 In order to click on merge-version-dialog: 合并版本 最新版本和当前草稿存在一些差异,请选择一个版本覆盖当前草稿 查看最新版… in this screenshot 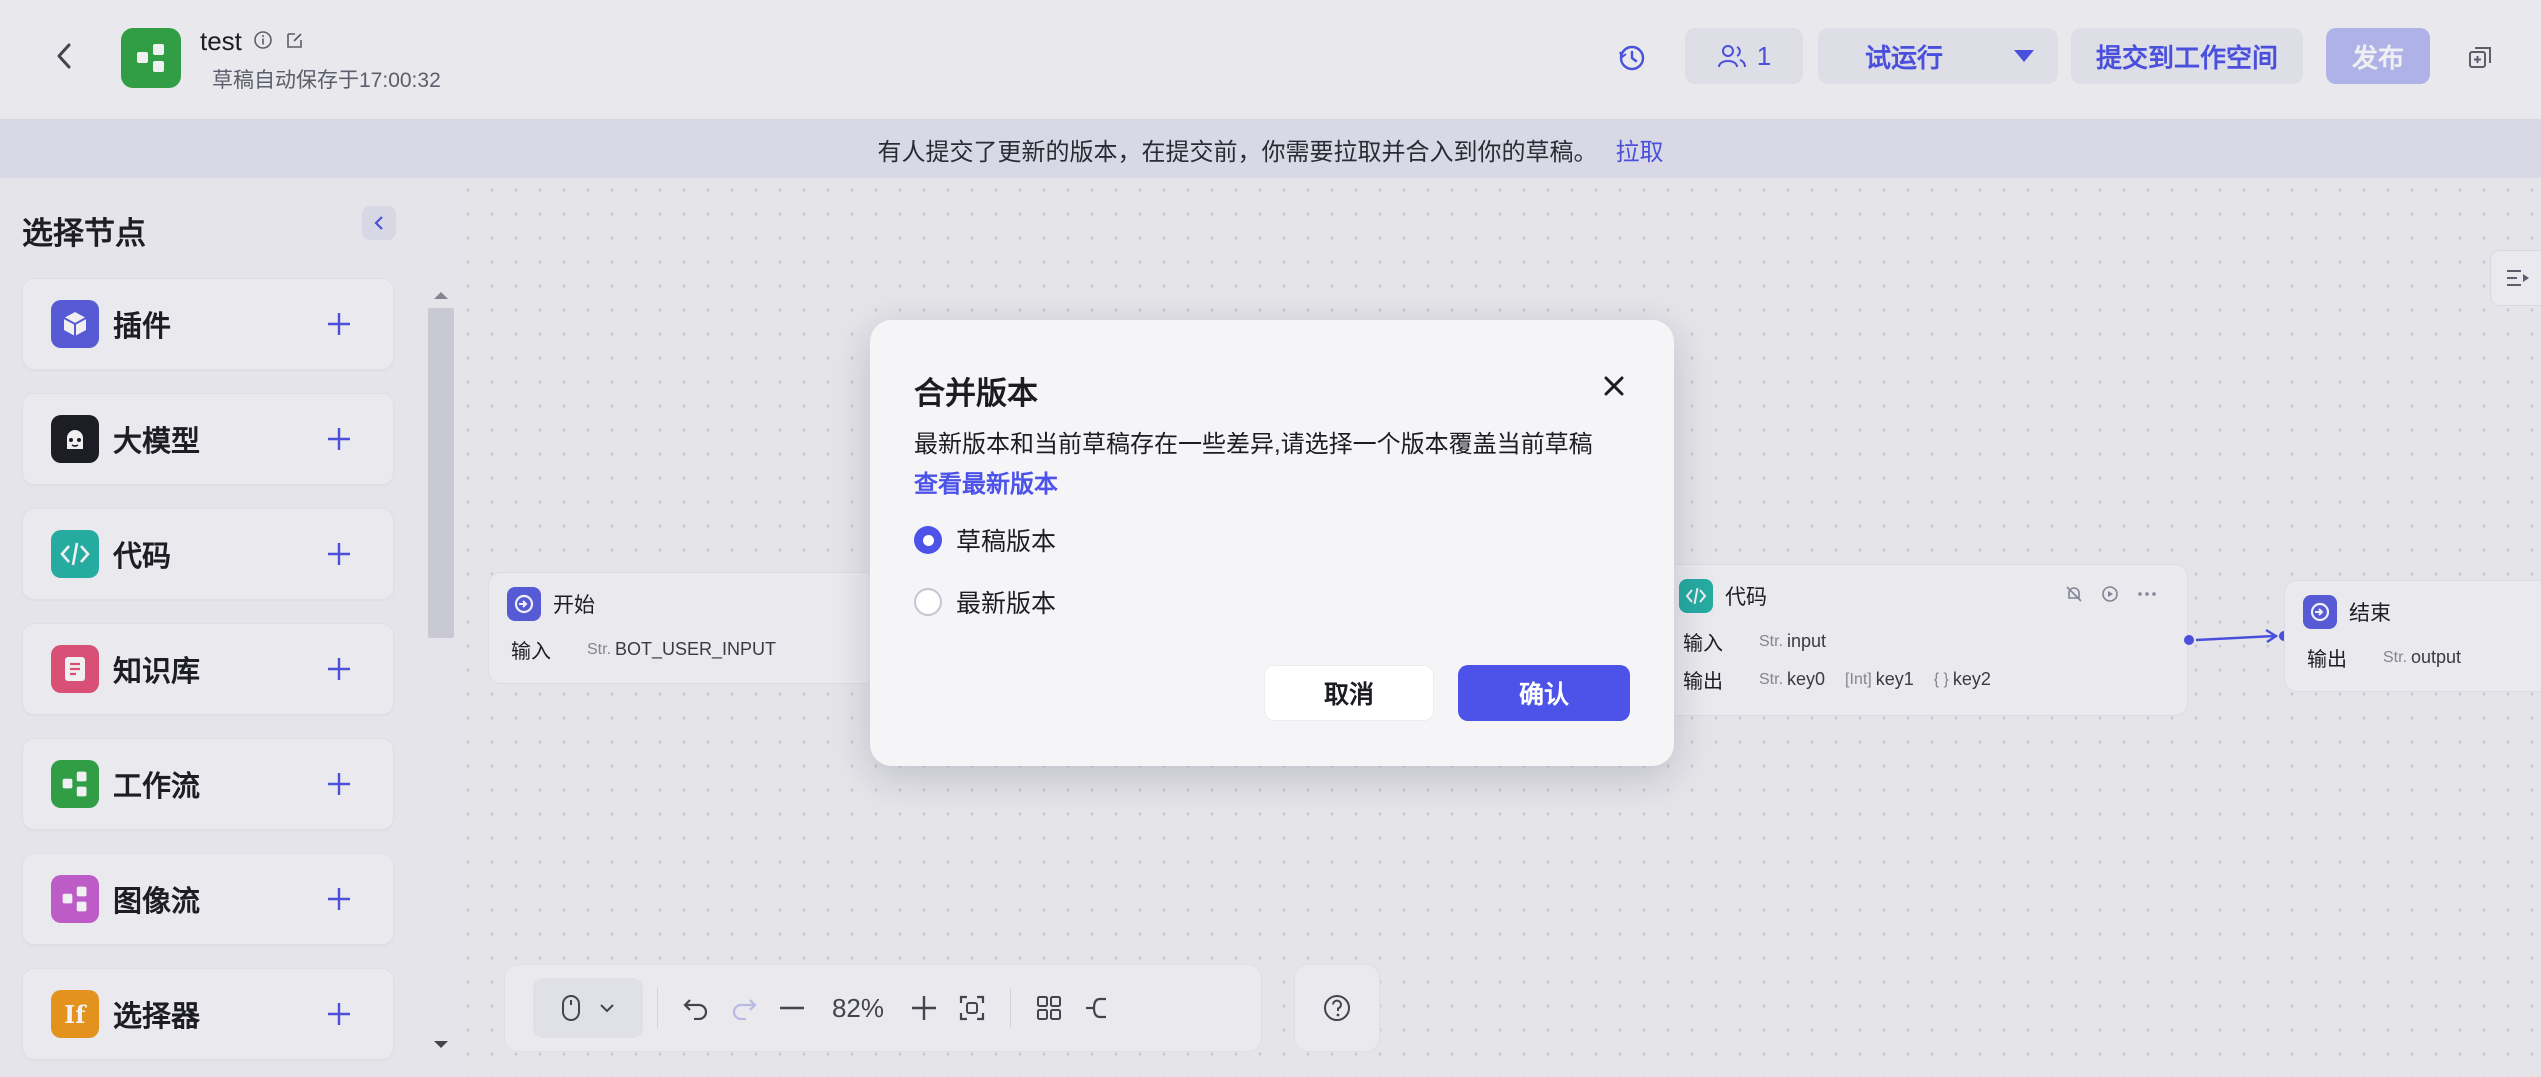, I will do `click(1272, 543)`.